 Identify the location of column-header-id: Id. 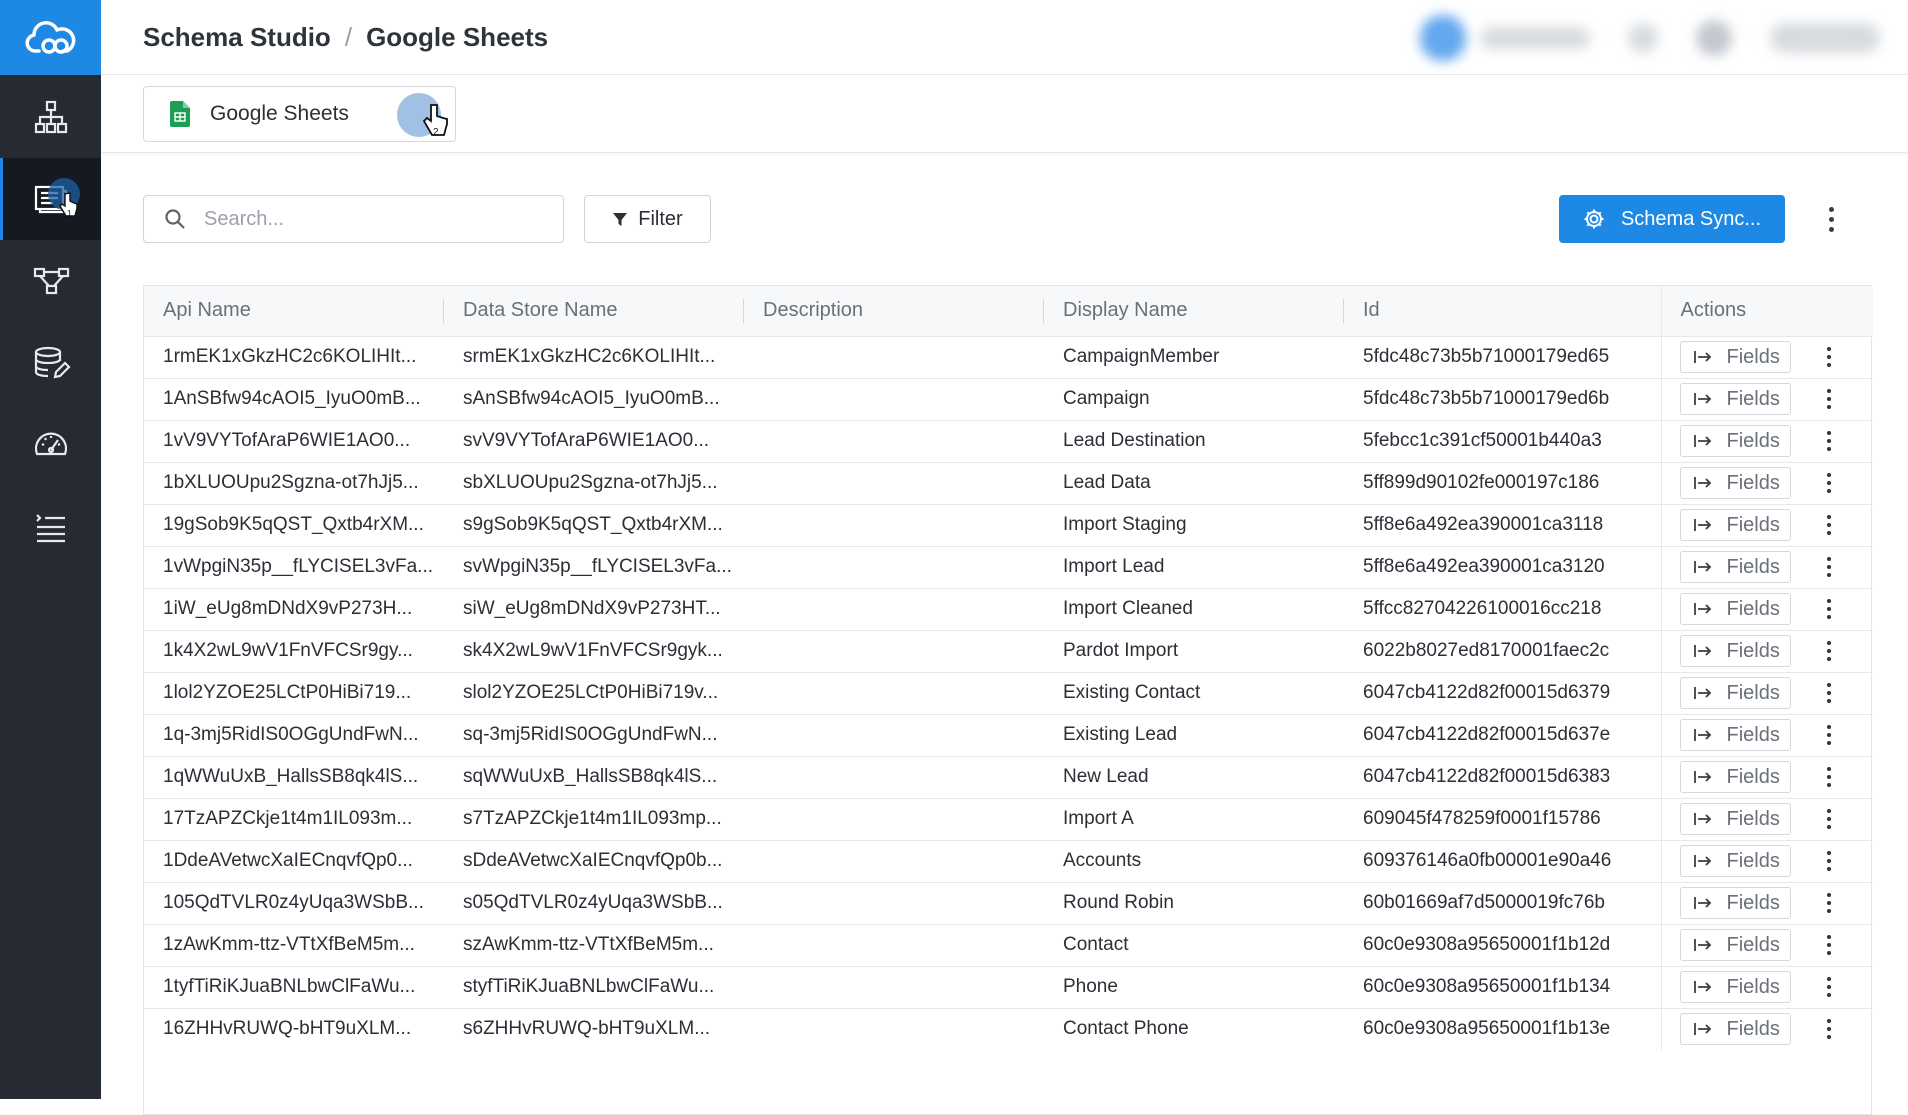
(1502, 311).